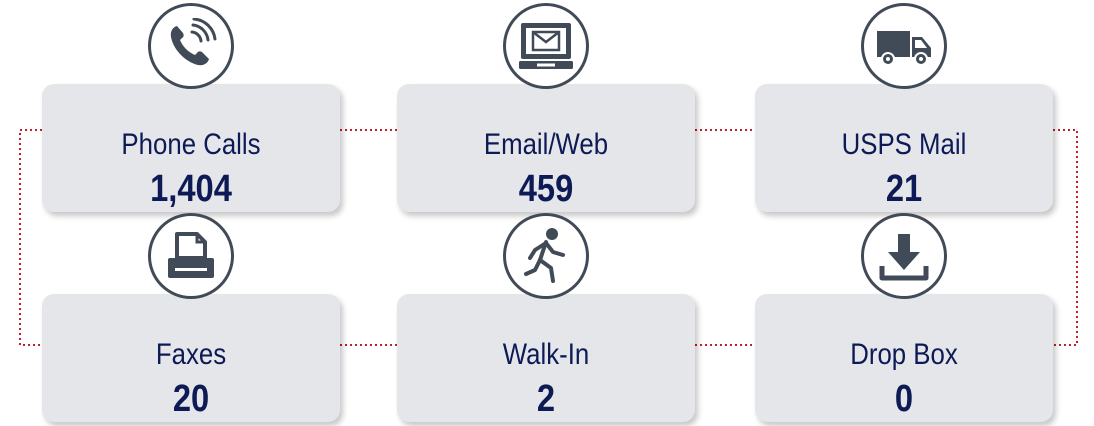  I want to click on card-email-web: Email/Web 459, so click(546, 148).